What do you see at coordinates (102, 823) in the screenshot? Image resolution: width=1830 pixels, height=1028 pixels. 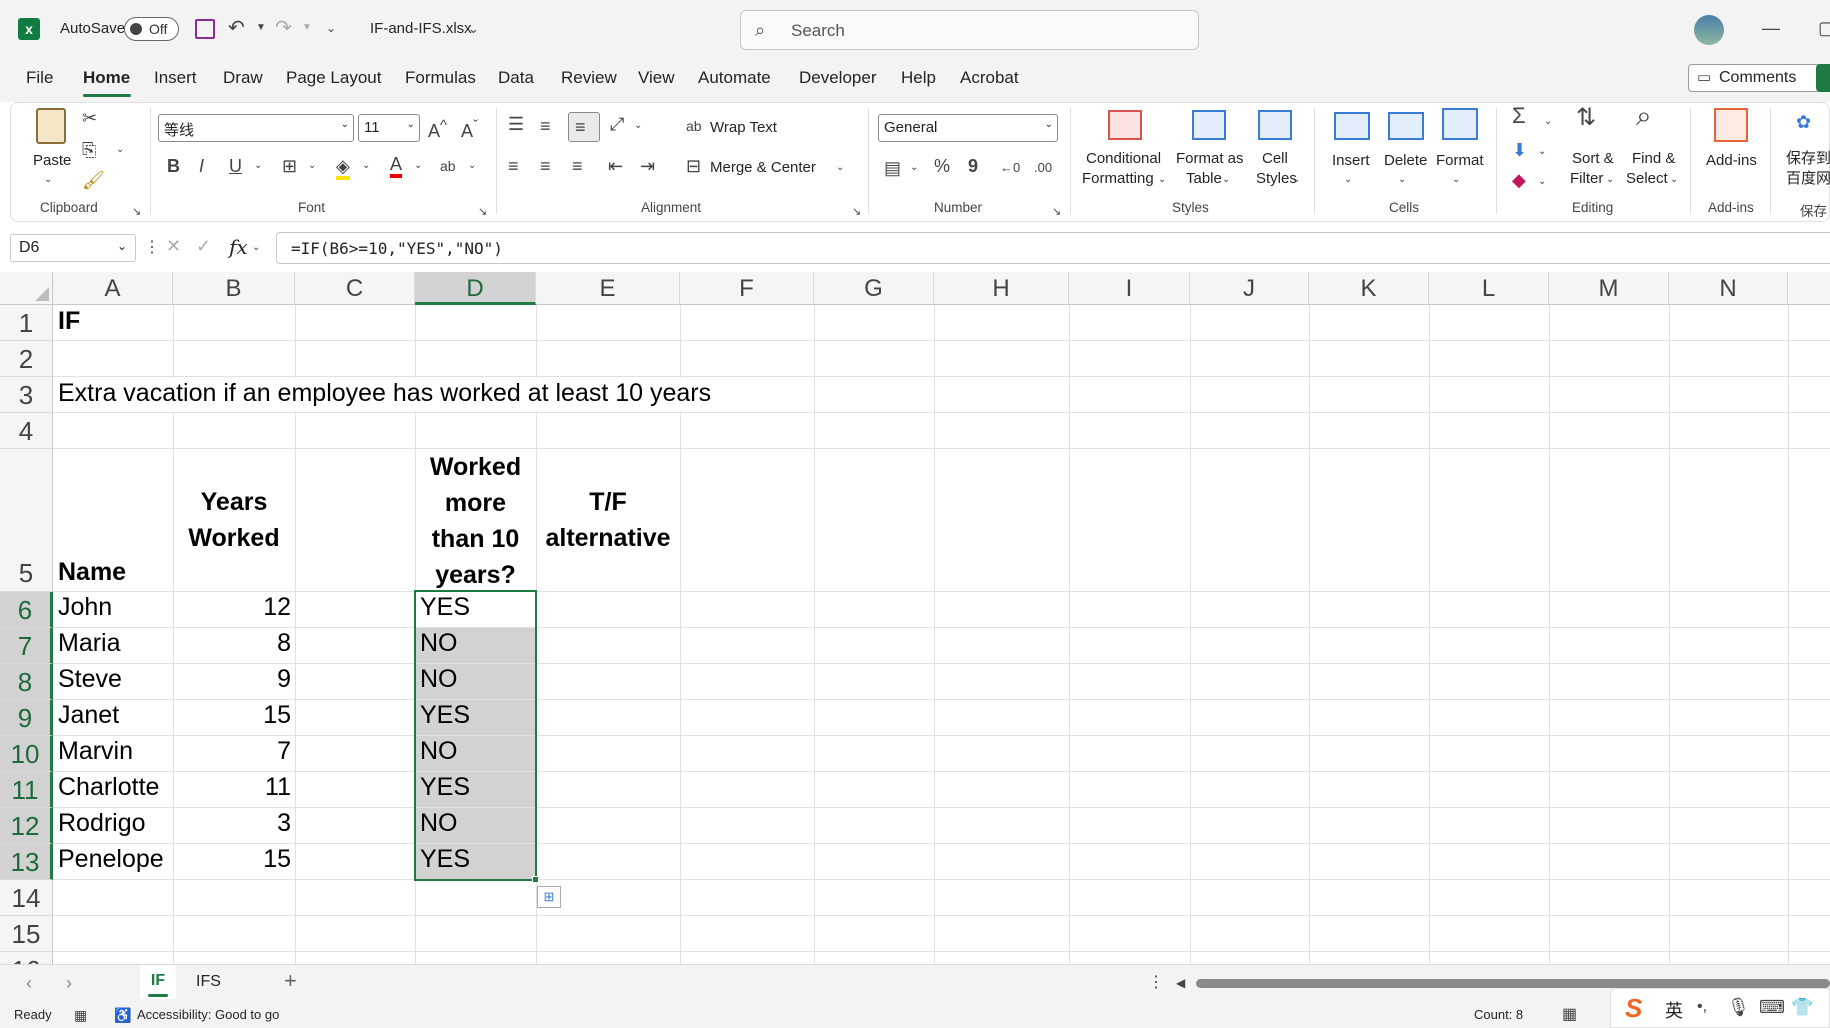 I see `cell-name: Rodrigo` at bounding box center [102, 823].